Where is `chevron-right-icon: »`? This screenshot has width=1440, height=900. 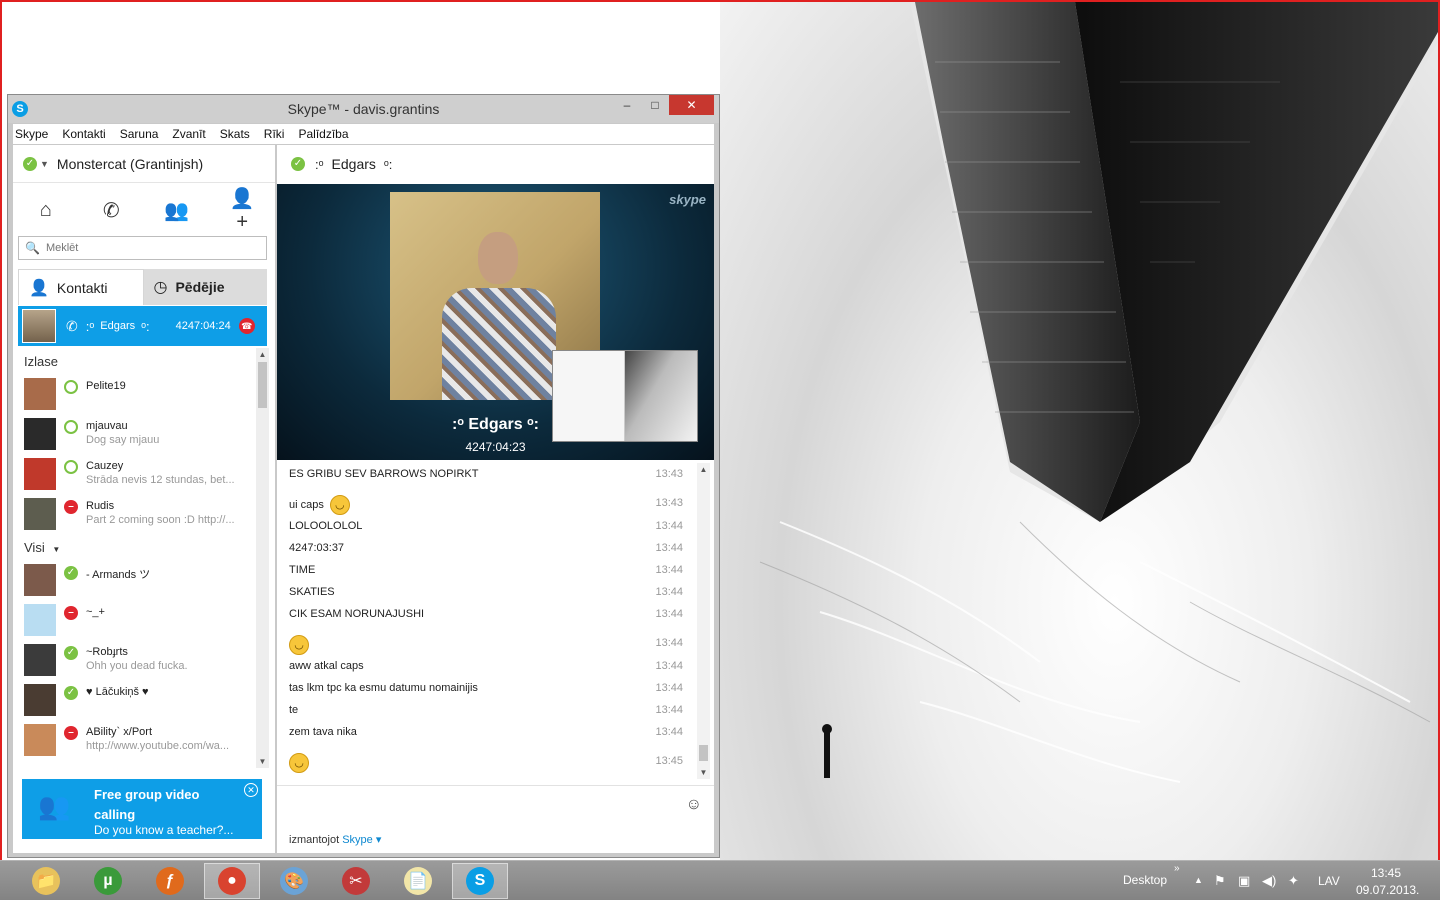 chevron-right-icon: » is located at coordinates (1177, 868).